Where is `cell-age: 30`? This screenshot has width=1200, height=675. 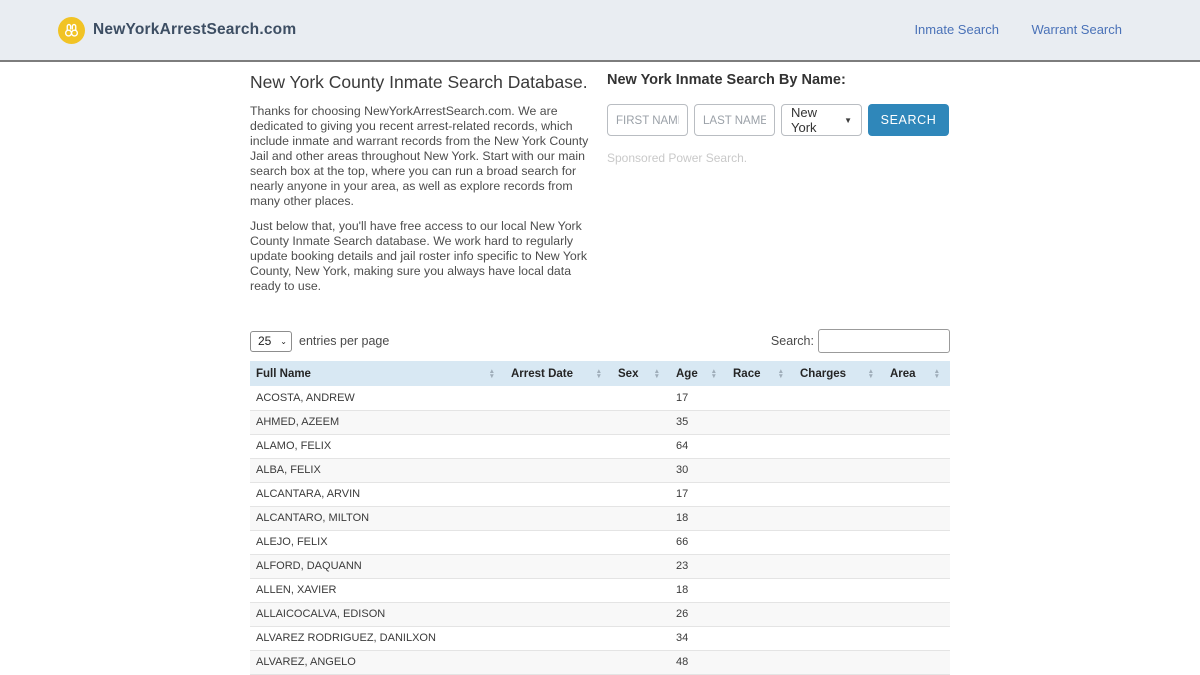
cell-age: 30 is located at coordinates (698, 470).